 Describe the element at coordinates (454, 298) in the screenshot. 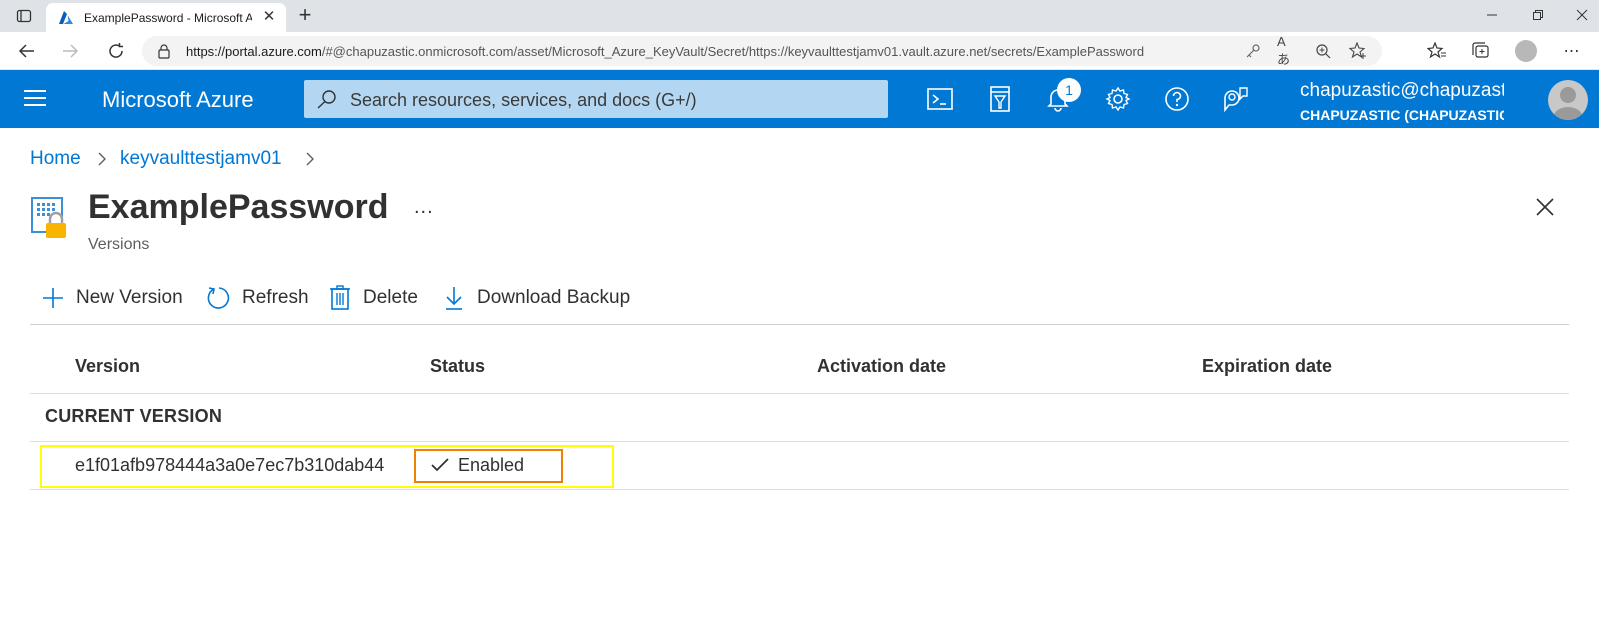

I see `download-icon` at that location.